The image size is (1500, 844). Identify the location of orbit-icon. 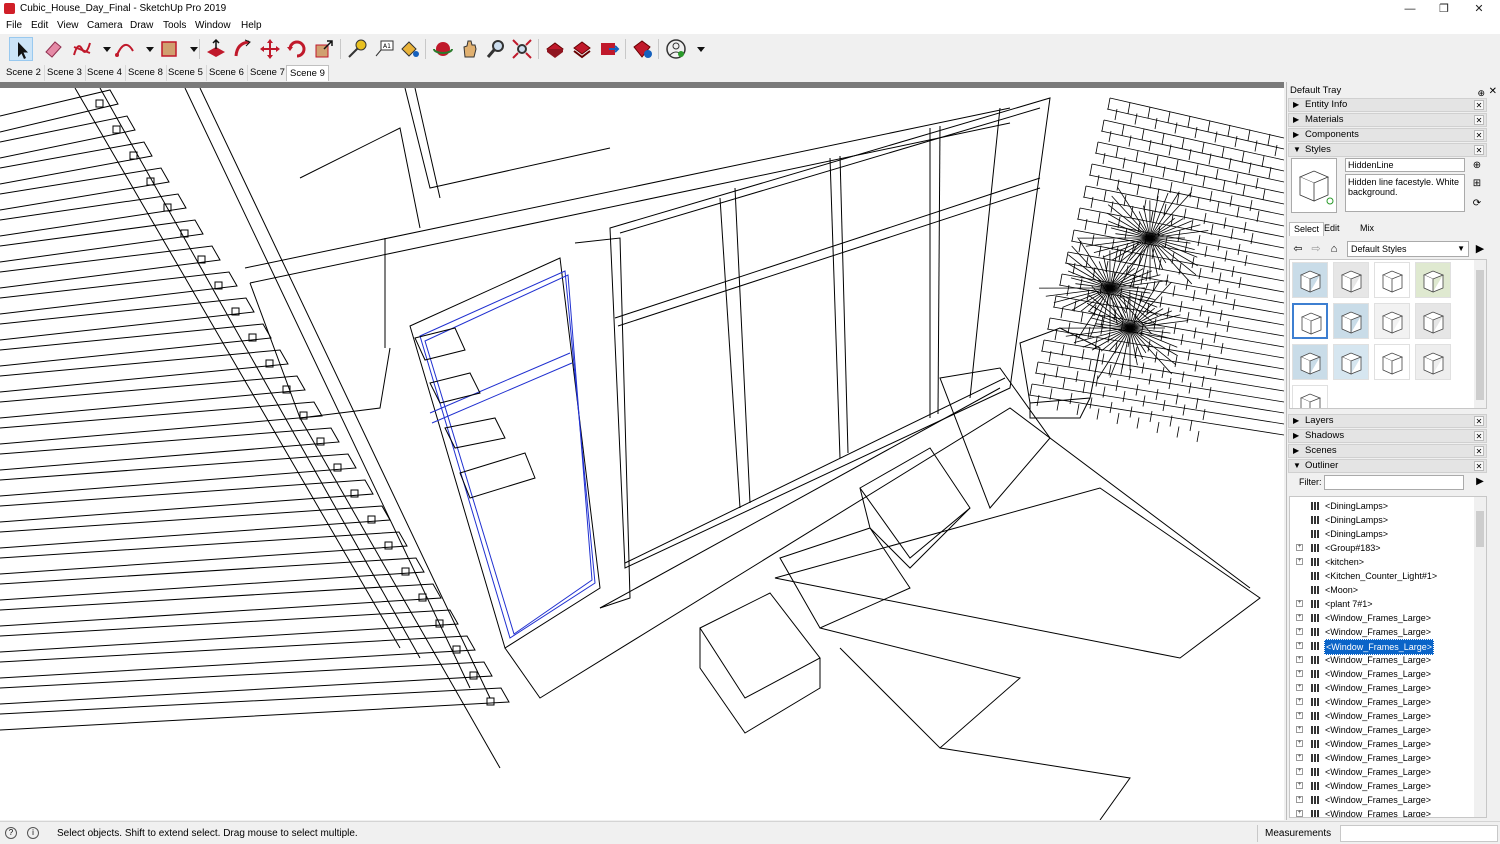
(443, 49).